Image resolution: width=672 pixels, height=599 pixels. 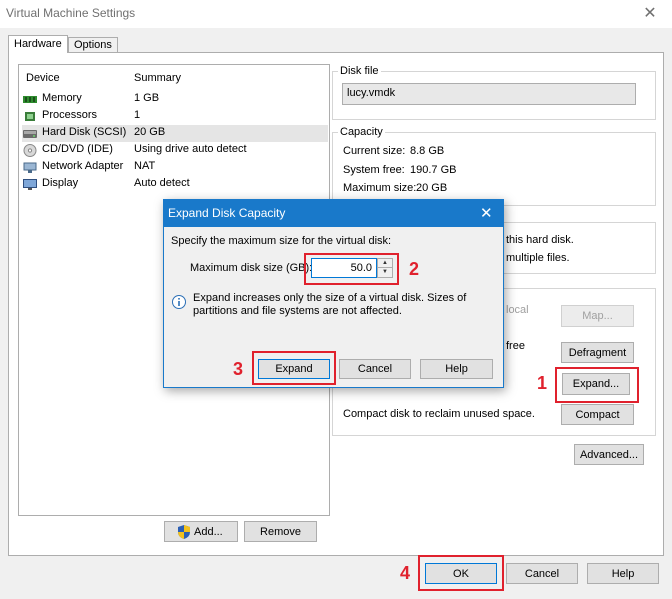 What do you see at coordinates (227, 213) in the screenshot?
I see `dialog-title: Expand Disk Capacity` at bounding box center [227, 213].